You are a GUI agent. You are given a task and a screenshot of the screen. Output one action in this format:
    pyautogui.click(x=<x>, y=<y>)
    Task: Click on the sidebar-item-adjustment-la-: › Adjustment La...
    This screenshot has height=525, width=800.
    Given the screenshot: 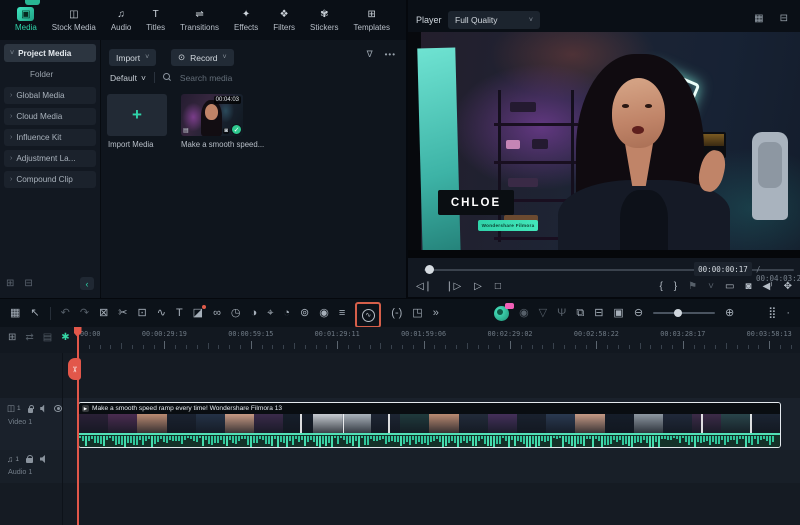 What is the action you would take?
    pyautogui.click(x=50, y=158)
    